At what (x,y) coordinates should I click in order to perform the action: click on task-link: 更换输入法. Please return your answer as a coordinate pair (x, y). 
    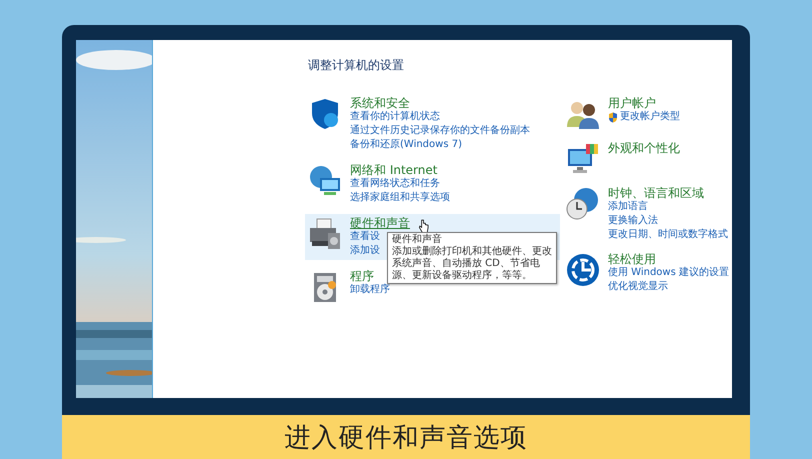
    Looking at the image, I should click on (633, 221).